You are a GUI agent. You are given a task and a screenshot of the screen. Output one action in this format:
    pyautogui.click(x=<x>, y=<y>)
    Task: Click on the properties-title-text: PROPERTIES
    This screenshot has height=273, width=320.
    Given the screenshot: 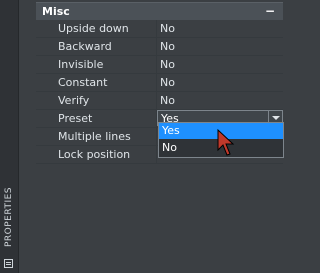 What is the action you would take?
    pyautogui.click(x=9, y=217)
    